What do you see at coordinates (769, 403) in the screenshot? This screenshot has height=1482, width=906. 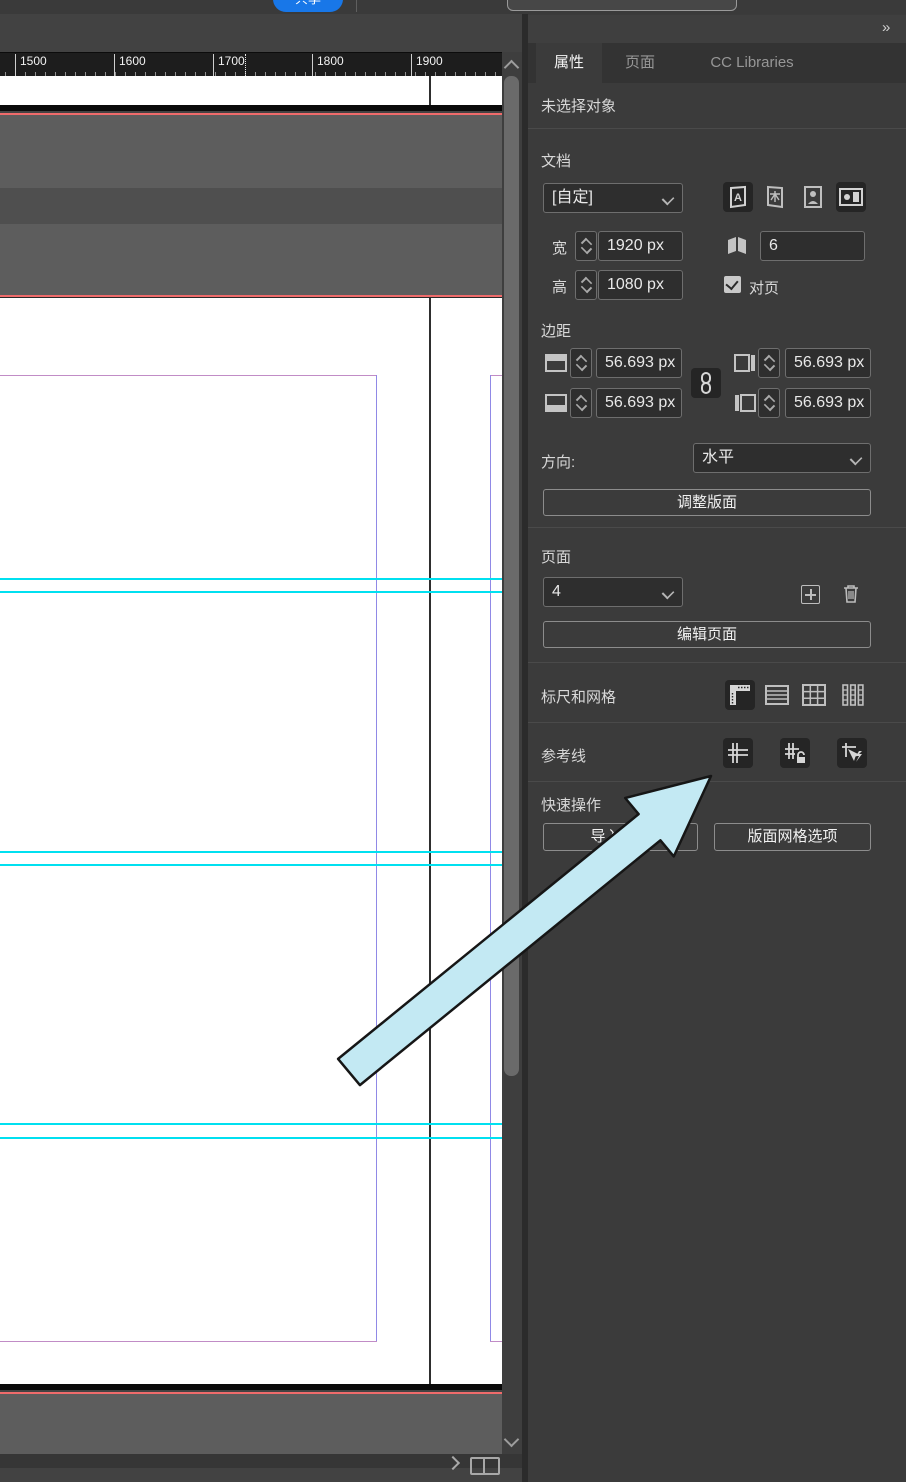 I see `margin-left-stepper` at bounding box center [769, 403].